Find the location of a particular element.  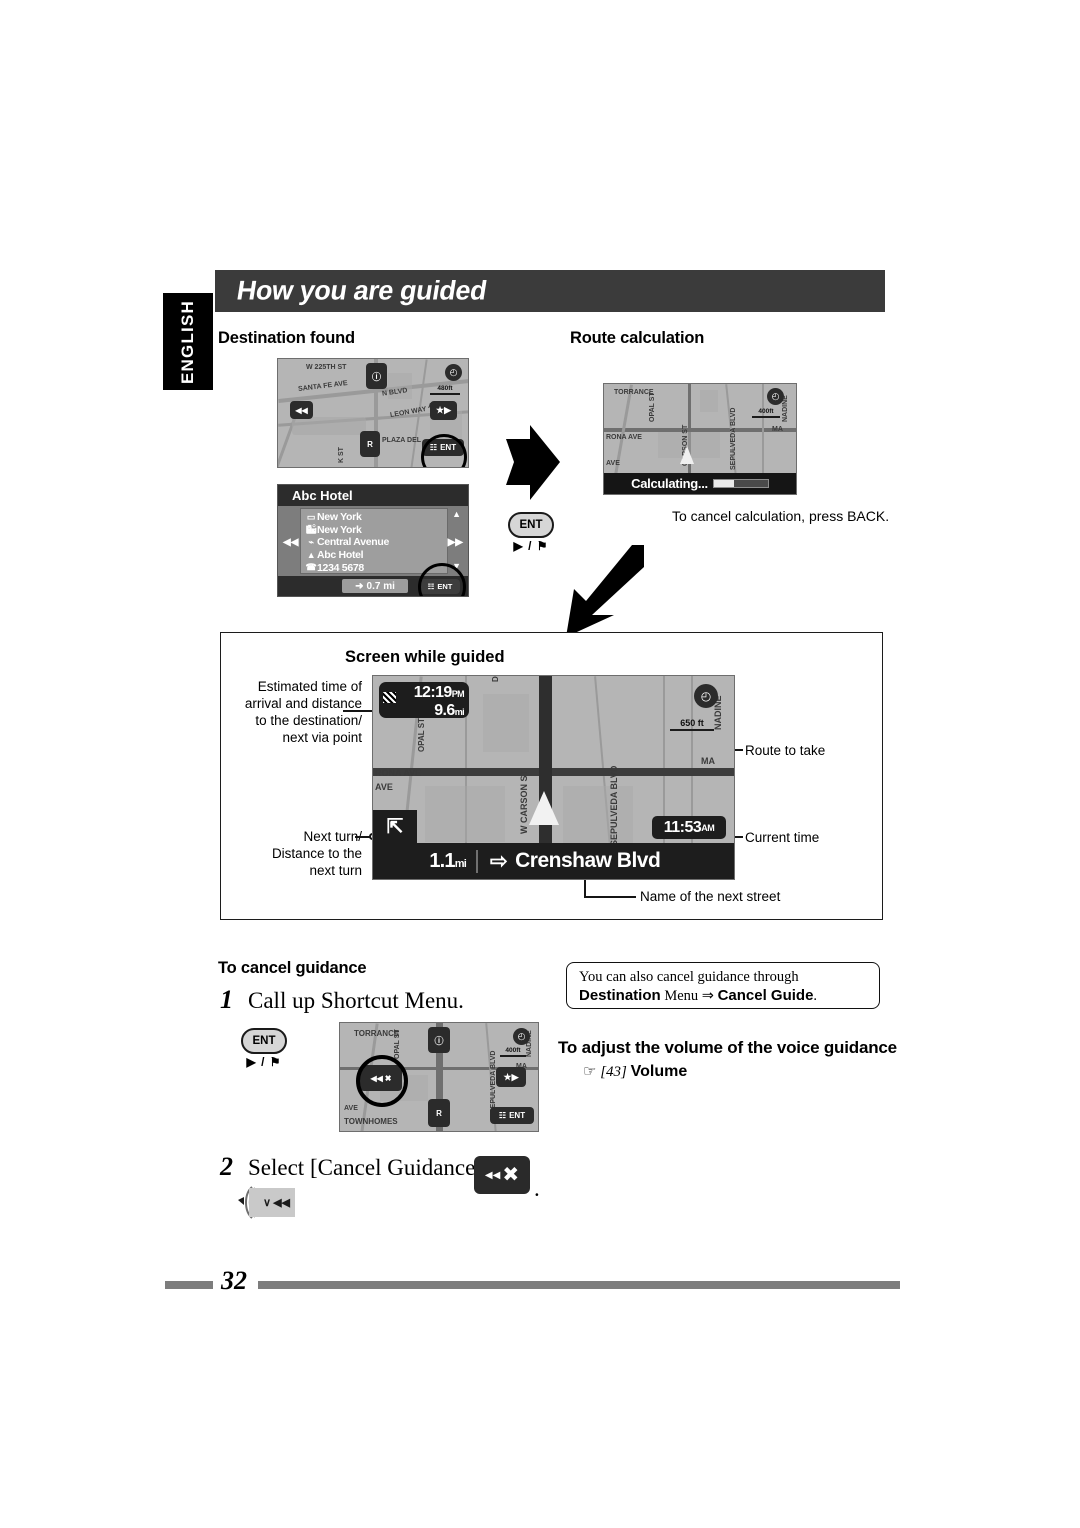

cancel-guidance-button-icon: ◀◀ ✖ is located at coordinates (502, 1175).